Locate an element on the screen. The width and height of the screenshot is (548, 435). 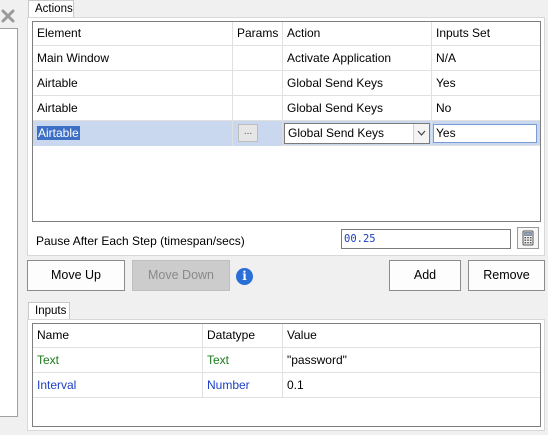
inputs-grid-header: Name Datatype Value is located at coordinates (286, 336).